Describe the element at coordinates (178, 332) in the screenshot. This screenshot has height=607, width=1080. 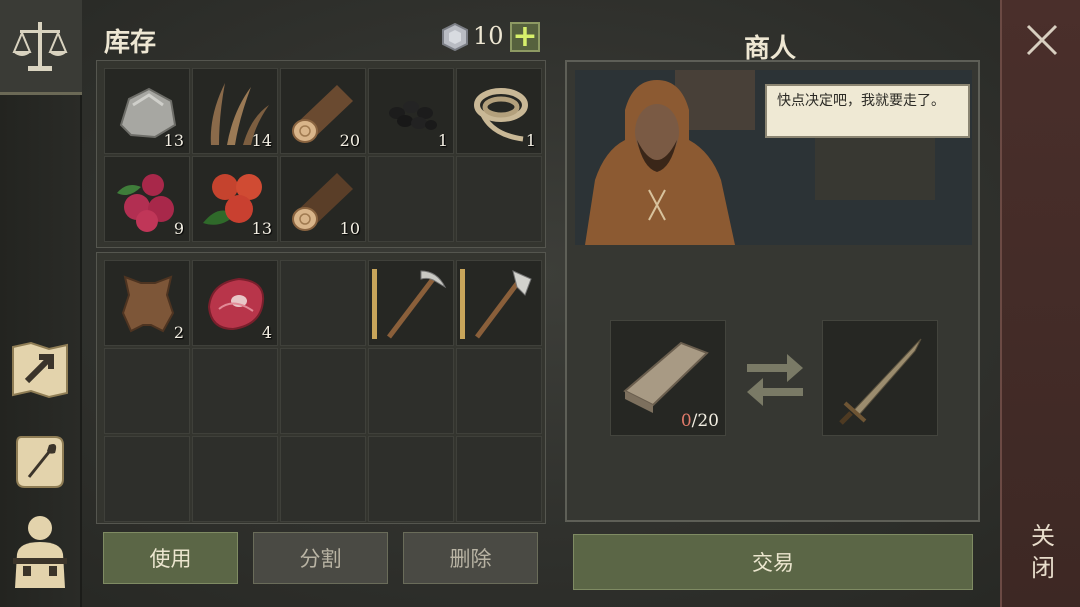
I see `item-count: 2` at that location.